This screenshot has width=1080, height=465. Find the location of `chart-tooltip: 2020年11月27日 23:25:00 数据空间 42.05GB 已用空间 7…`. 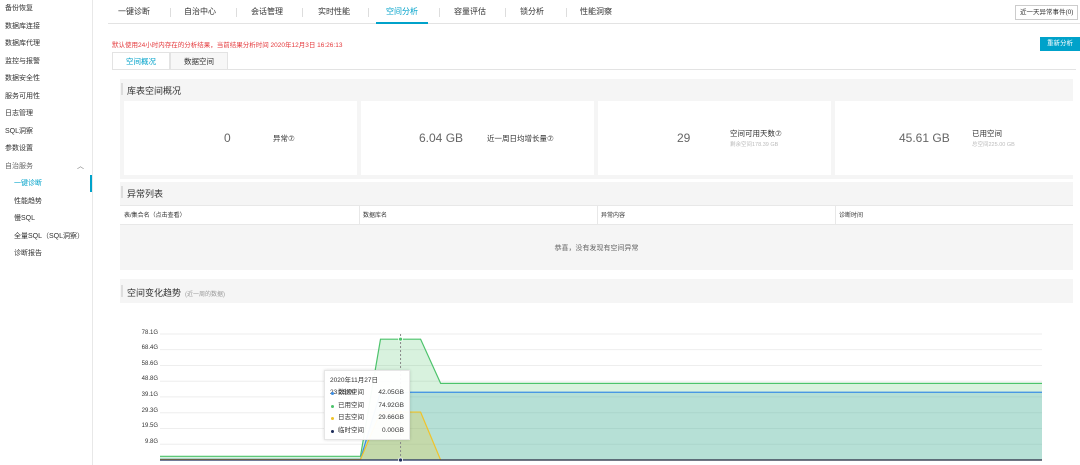

chart-tooltip: 2020年11月27日 23:25:00 数据空间 42.05GB 已用空间 7… is located at coordinates (367, 405).